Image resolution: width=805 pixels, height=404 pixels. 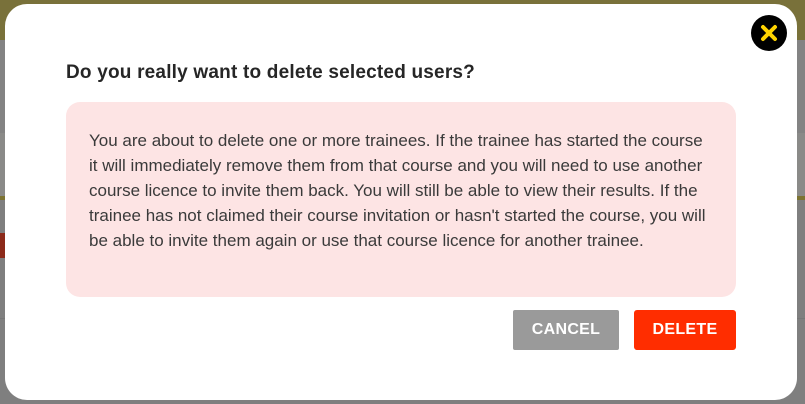 What do you see at coordinates (566, 330) in the screenshot?
I see `cancel-button: CANCEL` at bounding box center [566, 330].